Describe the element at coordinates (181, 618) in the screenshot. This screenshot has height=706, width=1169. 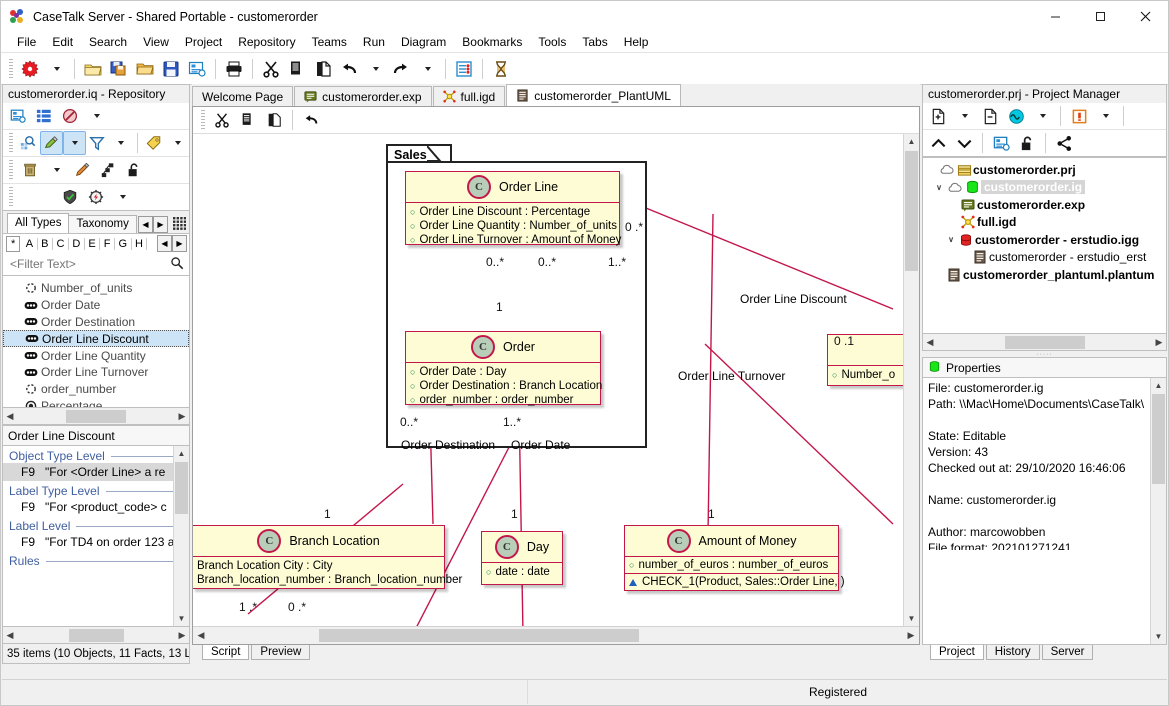
I see `detail-scroll-down: ▼` at that location.